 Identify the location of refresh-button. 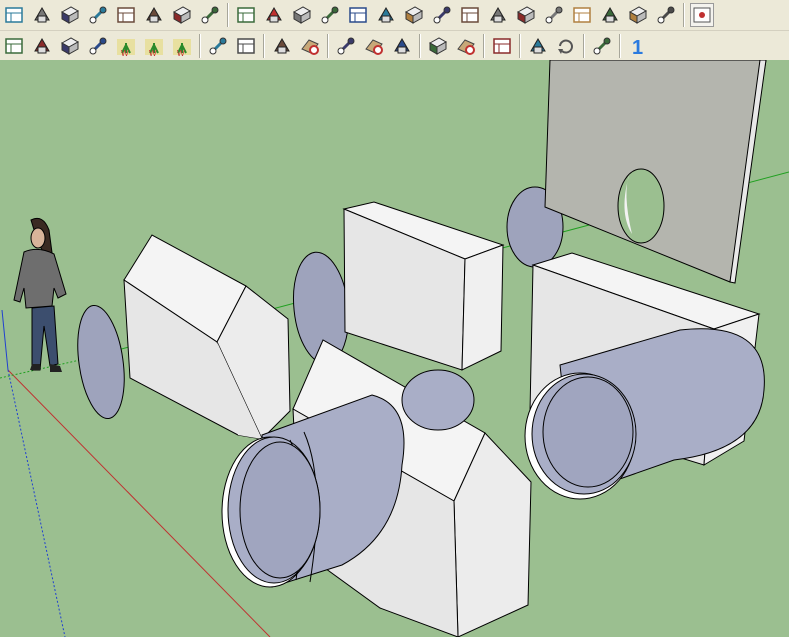
(566, 46).